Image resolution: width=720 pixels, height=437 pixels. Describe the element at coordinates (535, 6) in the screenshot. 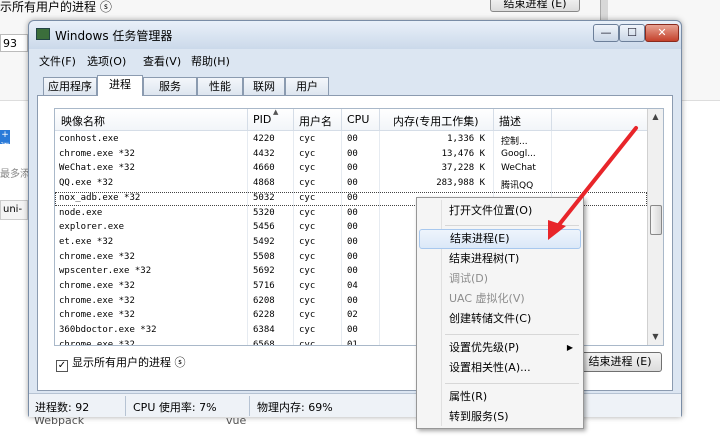

I see `background-end-process-button: 结束进程 (E)` at that location.